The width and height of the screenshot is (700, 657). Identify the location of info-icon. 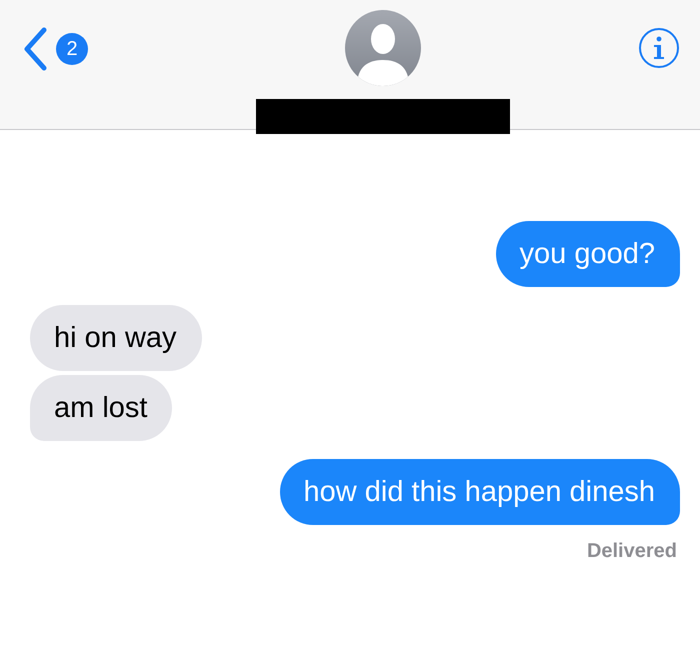
(659, 48).